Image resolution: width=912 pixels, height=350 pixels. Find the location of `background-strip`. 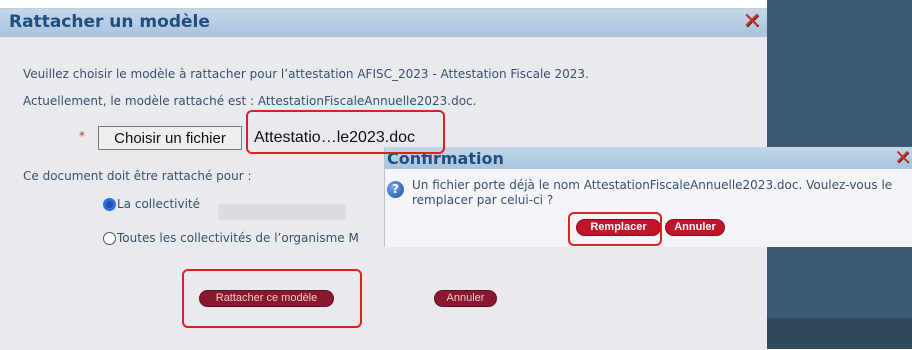

background-strip is located at coordinates (839, 333).